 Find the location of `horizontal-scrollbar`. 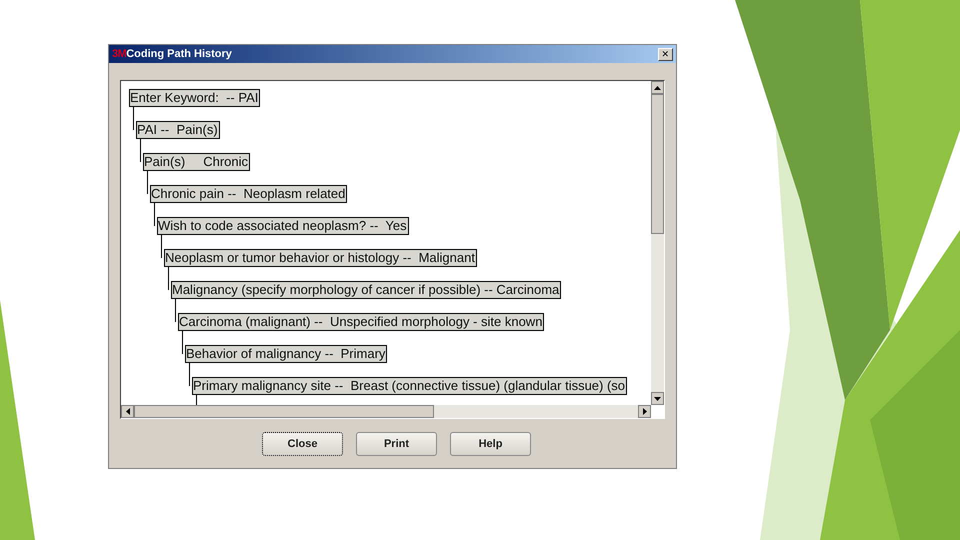

horizontal-scrollbar is located at coordinates (386, 411).